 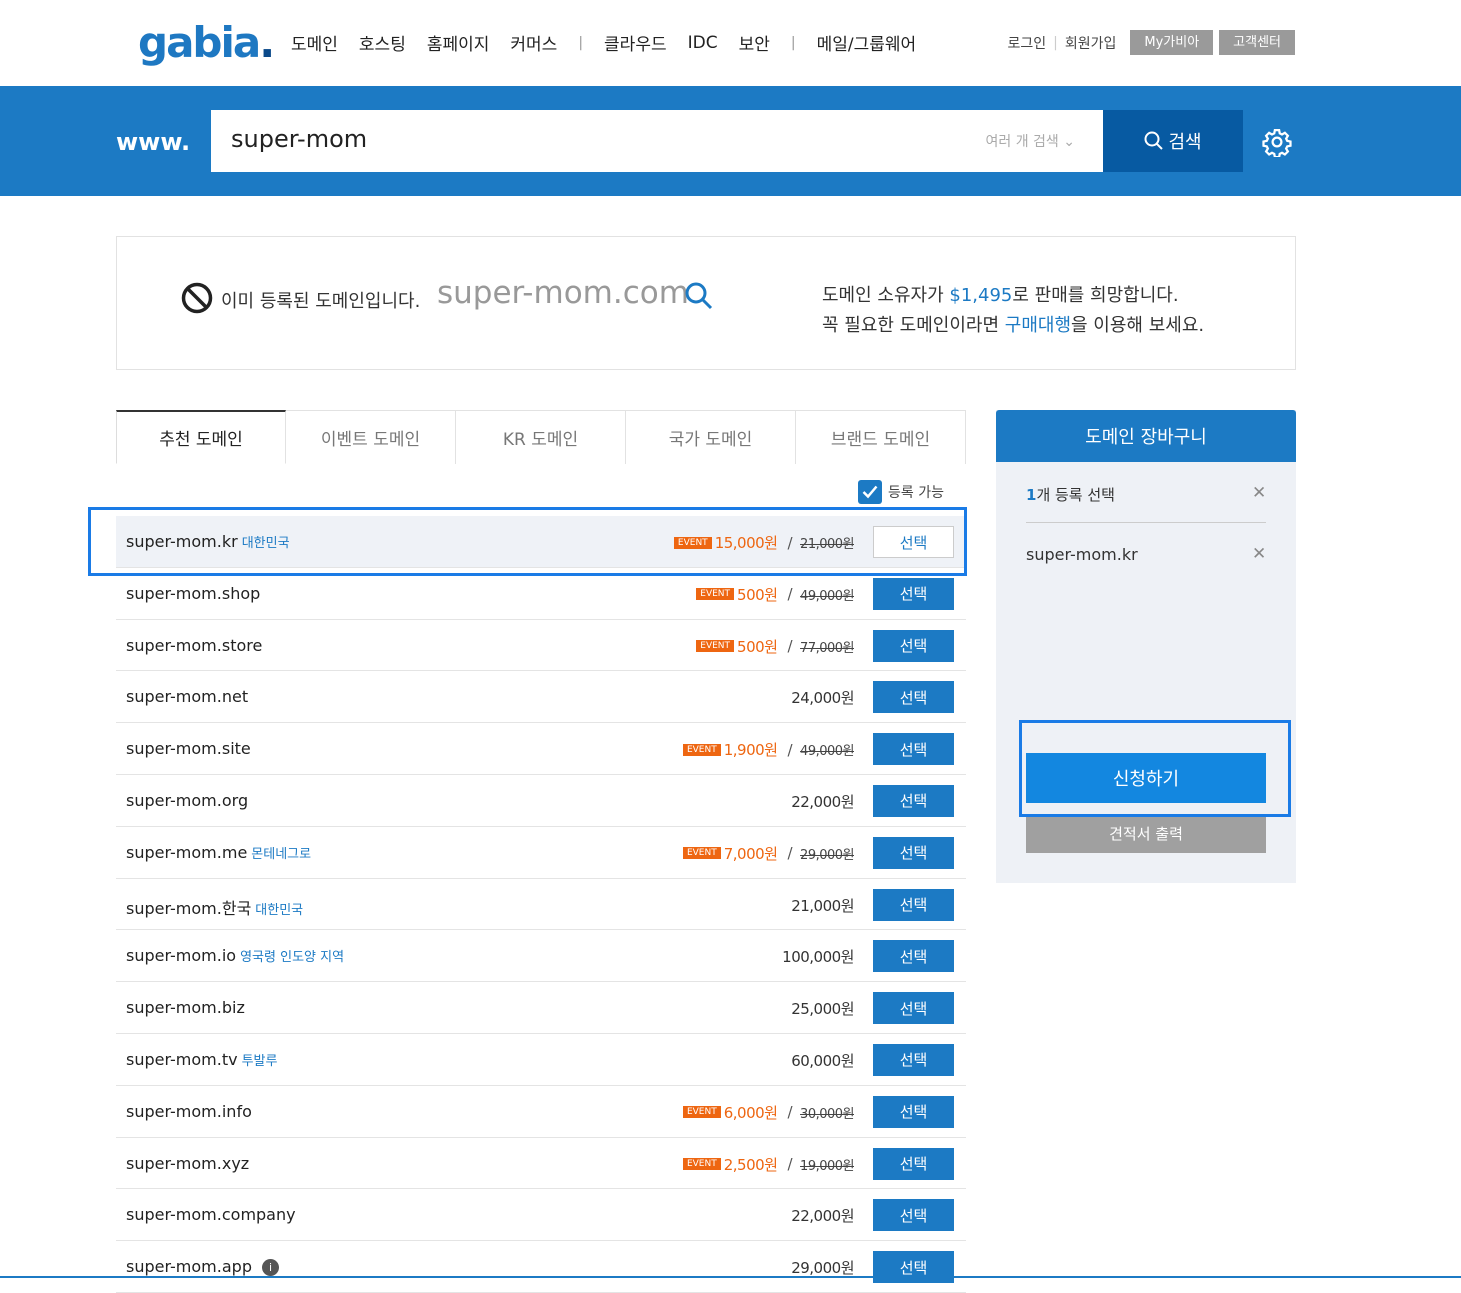 What do you see at coordinates (1259, 554) in the screenshot?
I see `remove-item-close-icon: ✕` at bounding box center [1259, 554].